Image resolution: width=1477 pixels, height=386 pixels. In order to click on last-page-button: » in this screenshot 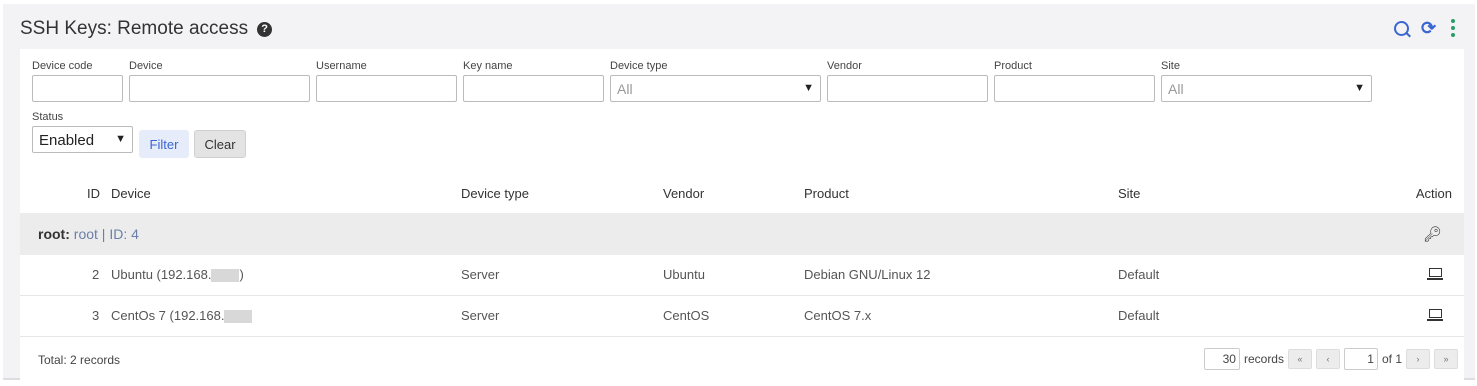, I will do `click(1446, 359)`.